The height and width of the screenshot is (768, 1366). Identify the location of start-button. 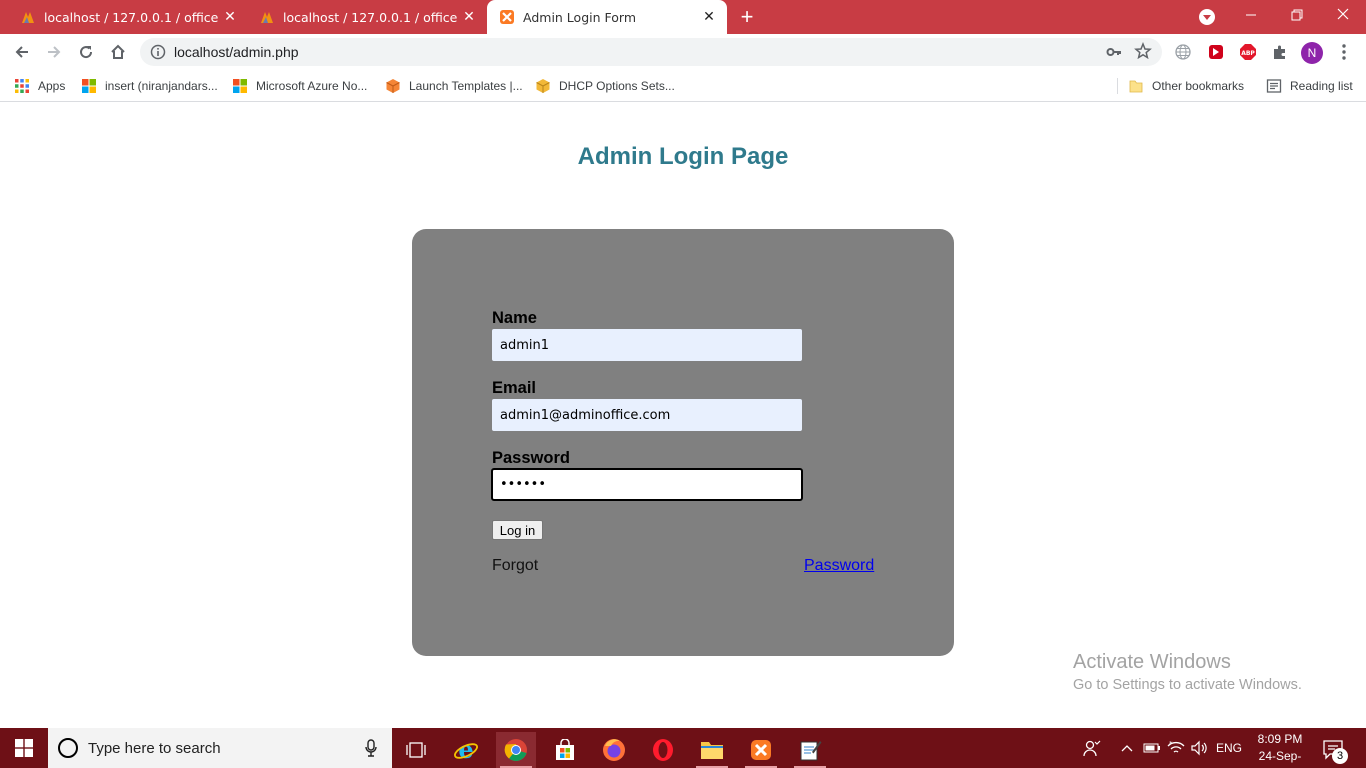
(24, 748).